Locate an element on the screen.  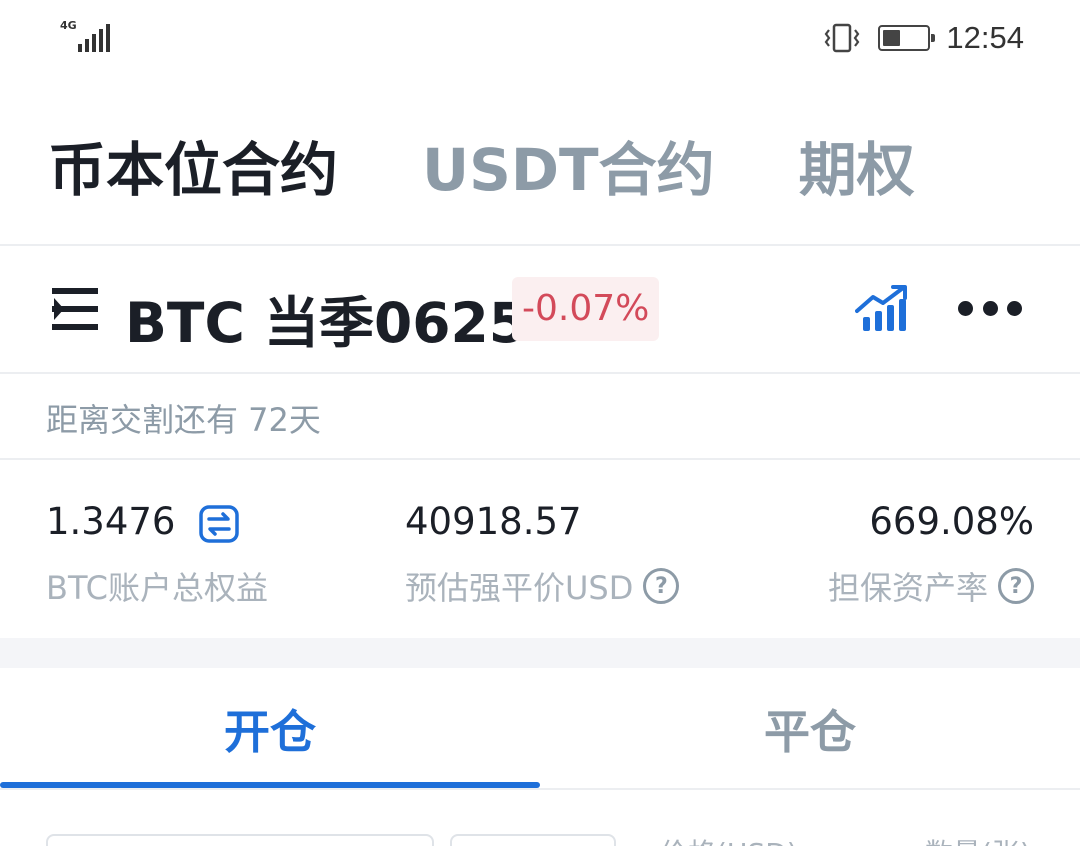
liquidation-price-label: 预估强平价USD ? is located at coordinates (542, 586).